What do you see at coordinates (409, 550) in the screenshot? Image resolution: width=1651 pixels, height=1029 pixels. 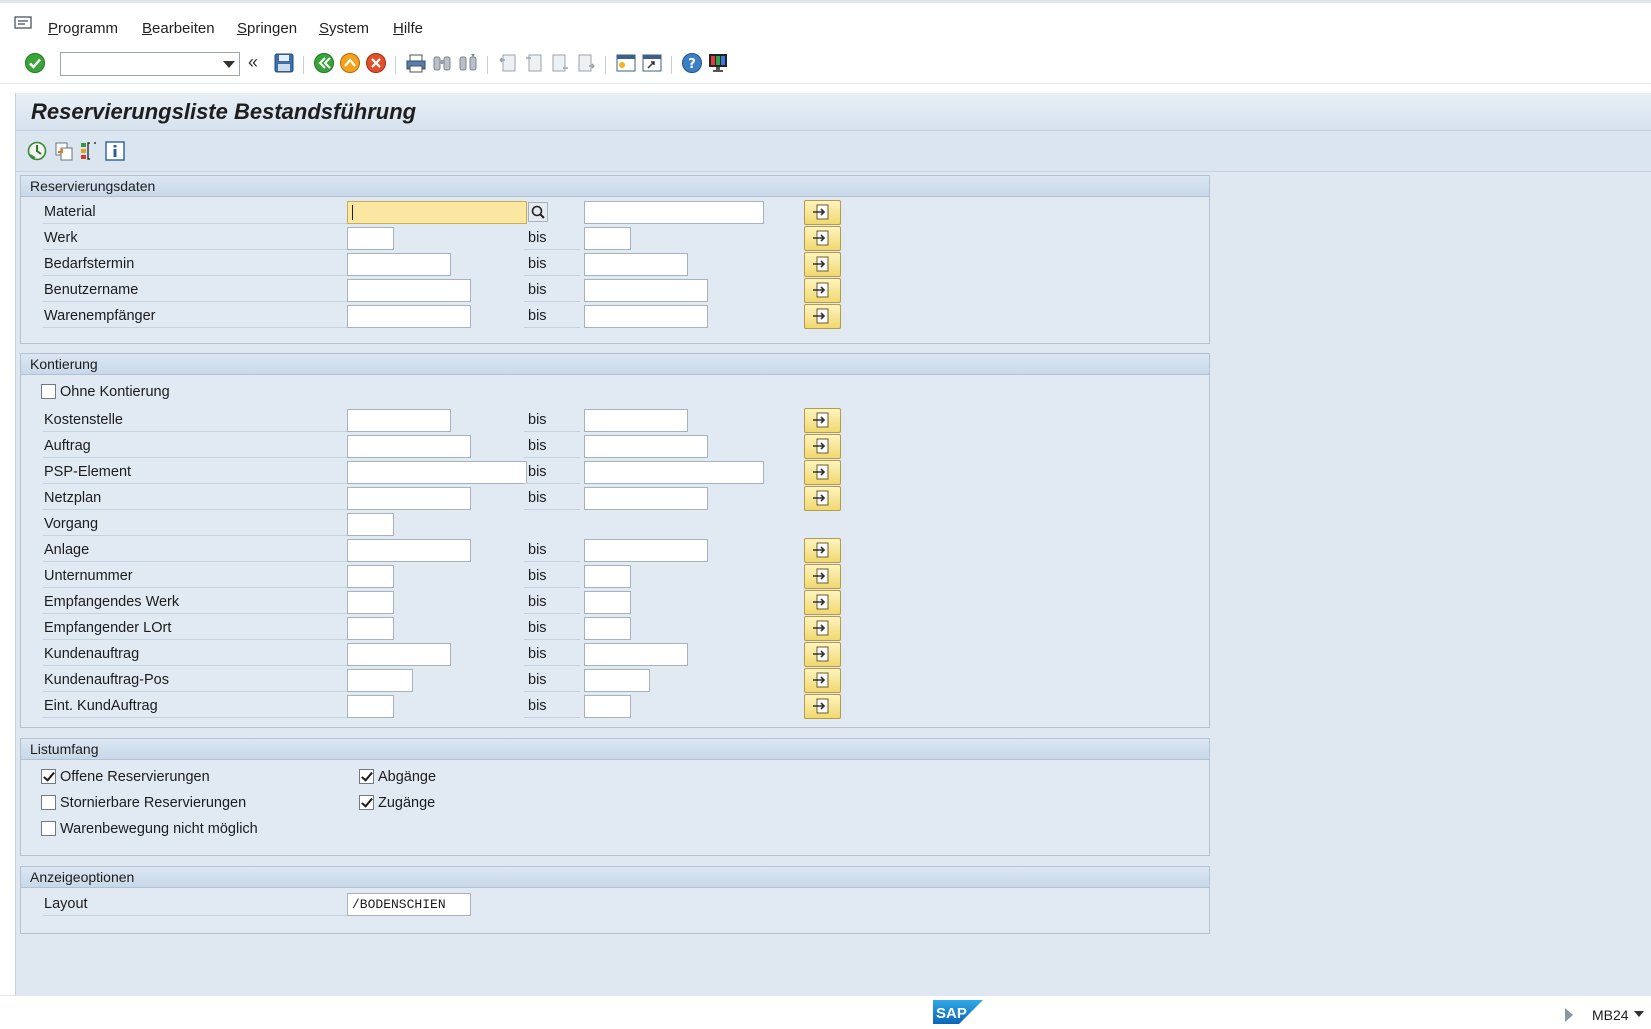 I see `anlage-from-input` at bounding box center [409, 550].